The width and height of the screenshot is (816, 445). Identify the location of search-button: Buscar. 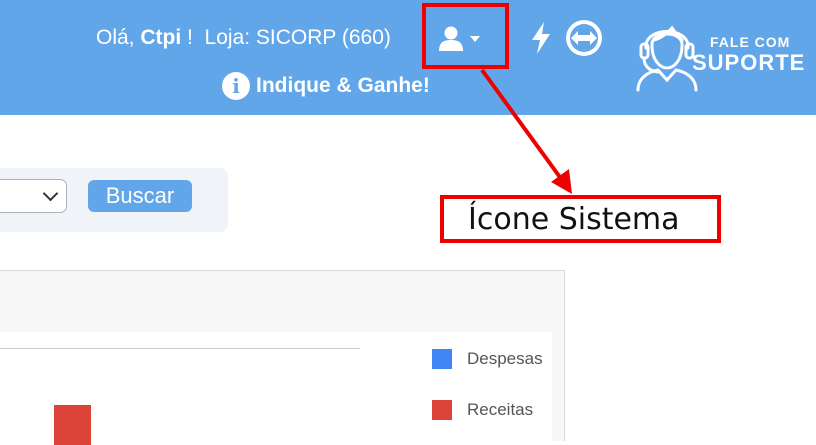
(140, 196).